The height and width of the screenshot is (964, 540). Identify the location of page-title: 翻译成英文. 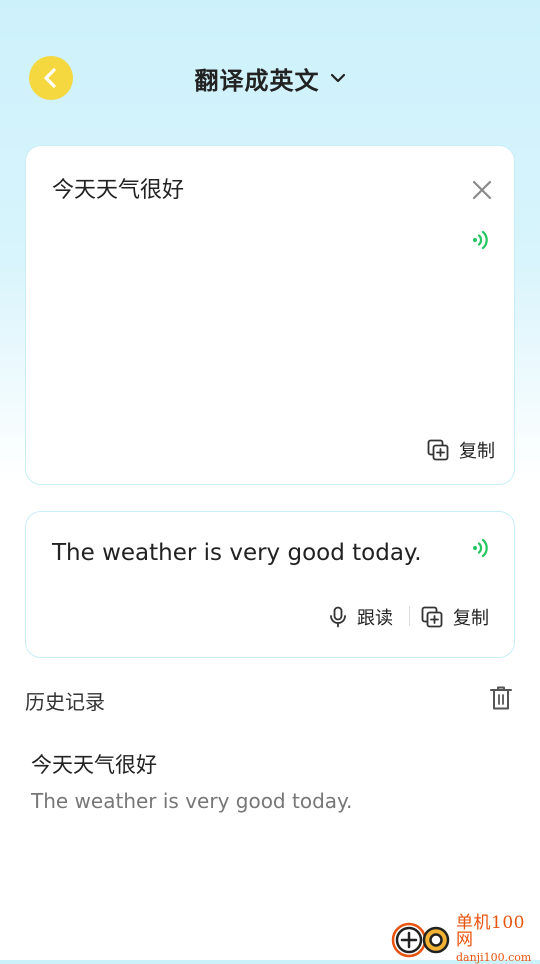
(257, 80).